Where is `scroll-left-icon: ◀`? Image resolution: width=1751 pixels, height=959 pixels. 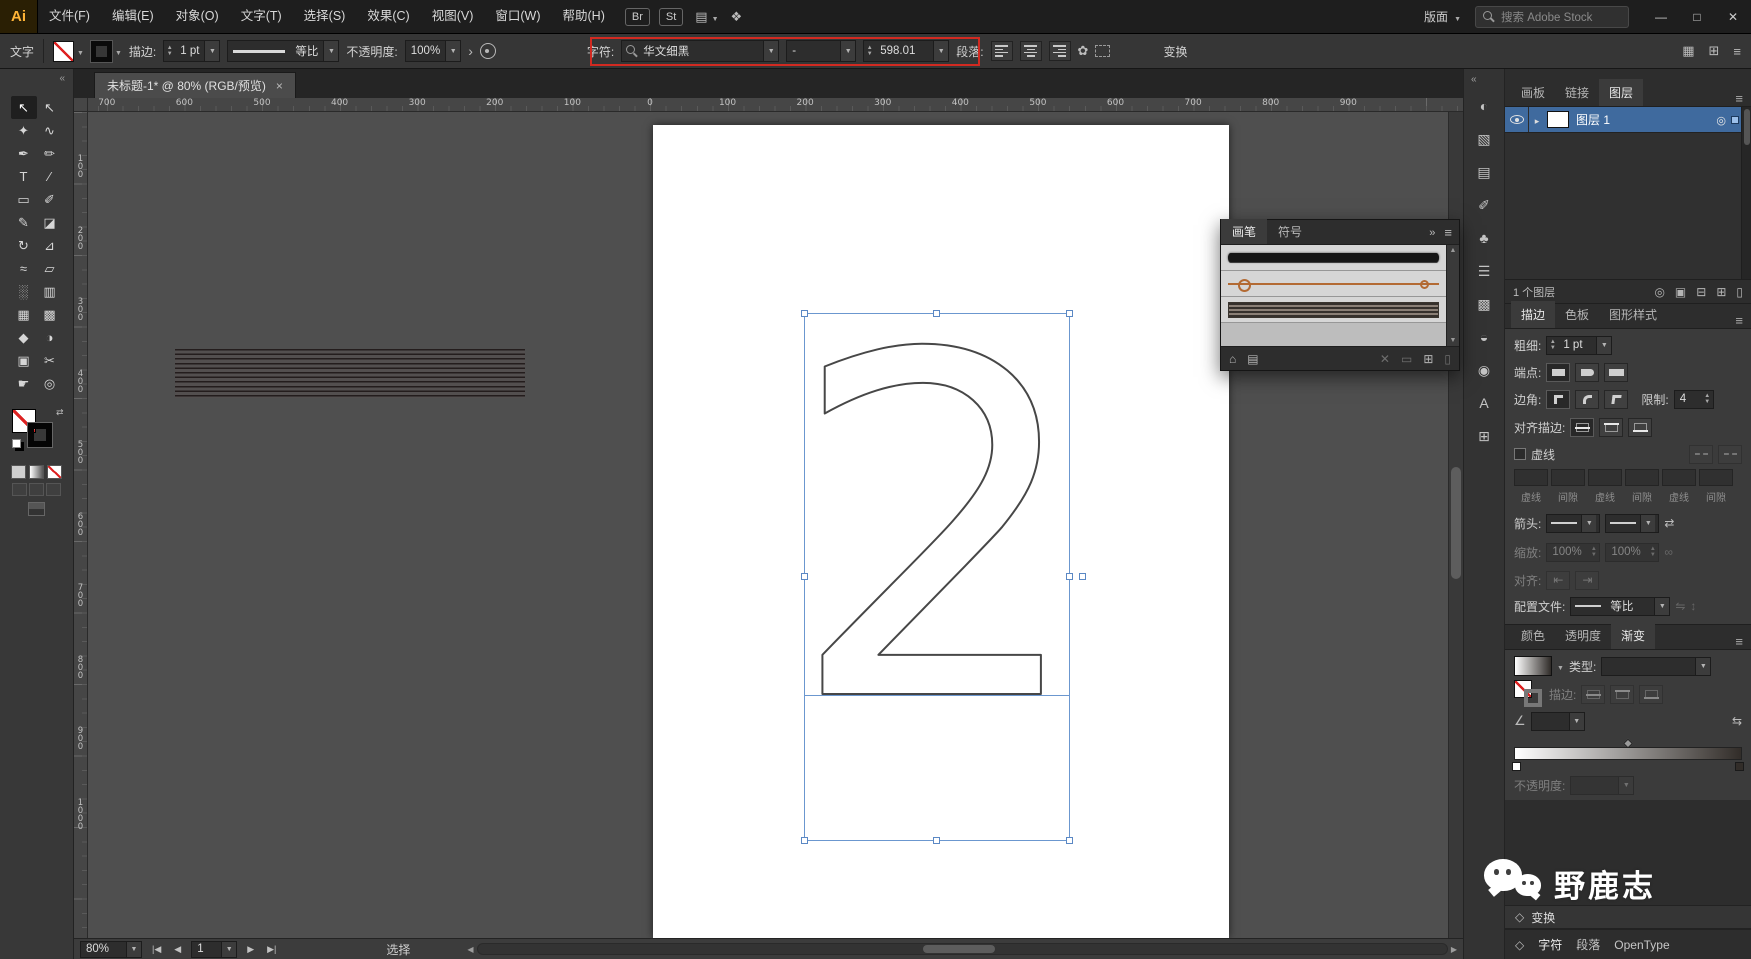 scroll-left-icon: ◀ is located at coordinates (470, 949).